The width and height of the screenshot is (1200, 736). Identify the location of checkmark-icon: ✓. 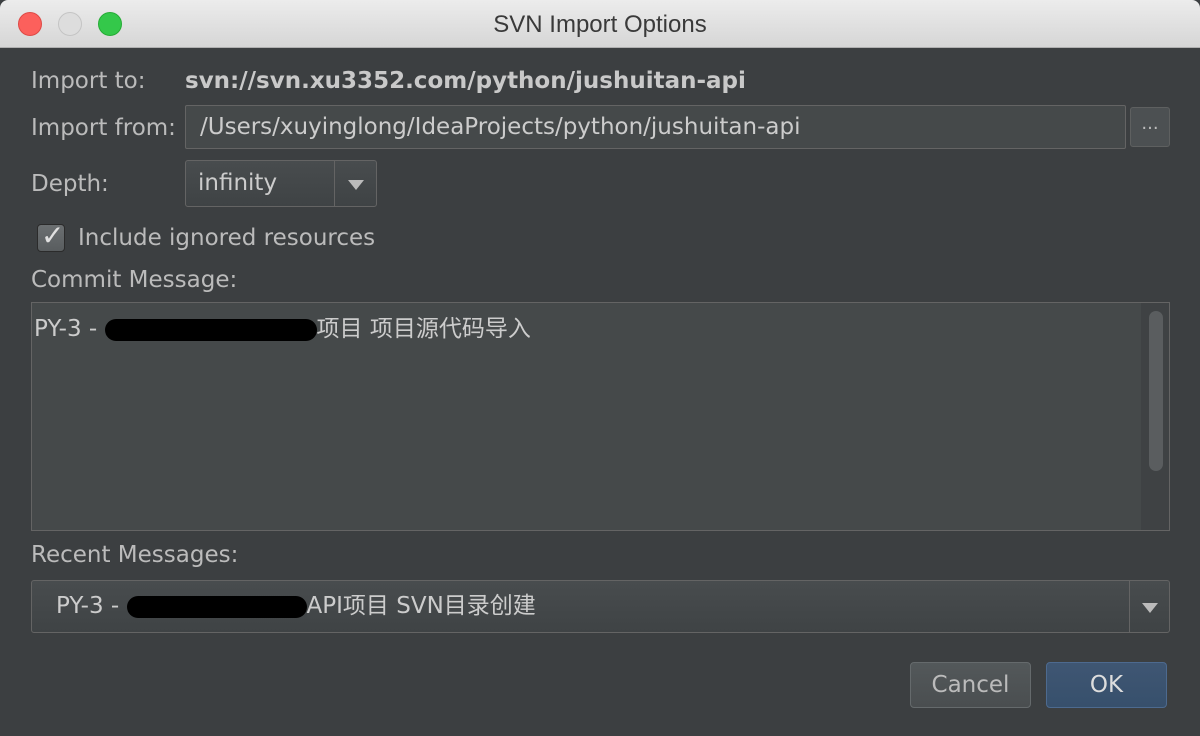
(53, 235).